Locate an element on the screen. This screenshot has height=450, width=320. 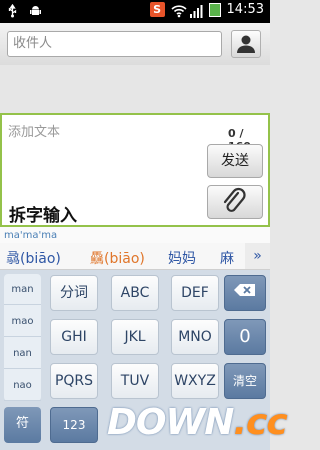
key-def: DEF is located at coordinates (195, 293).